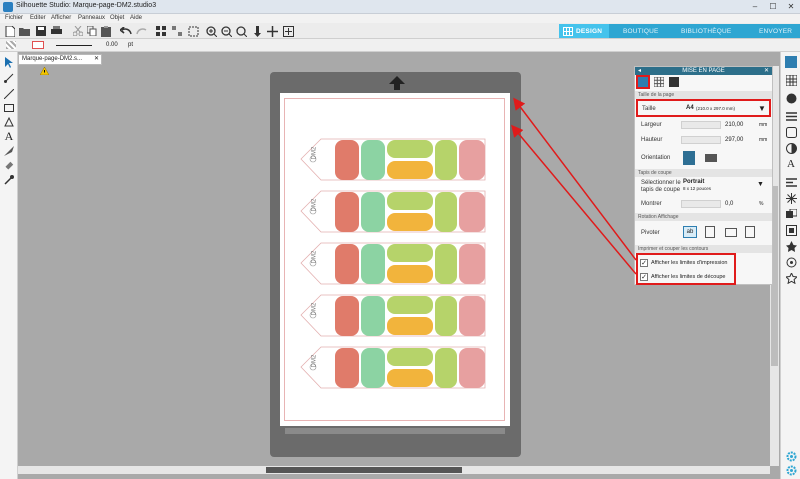  What do you see at coordinates (791, 6) in the screenshot?
I see `close-button: ✕` at bounding box center [791, 6].